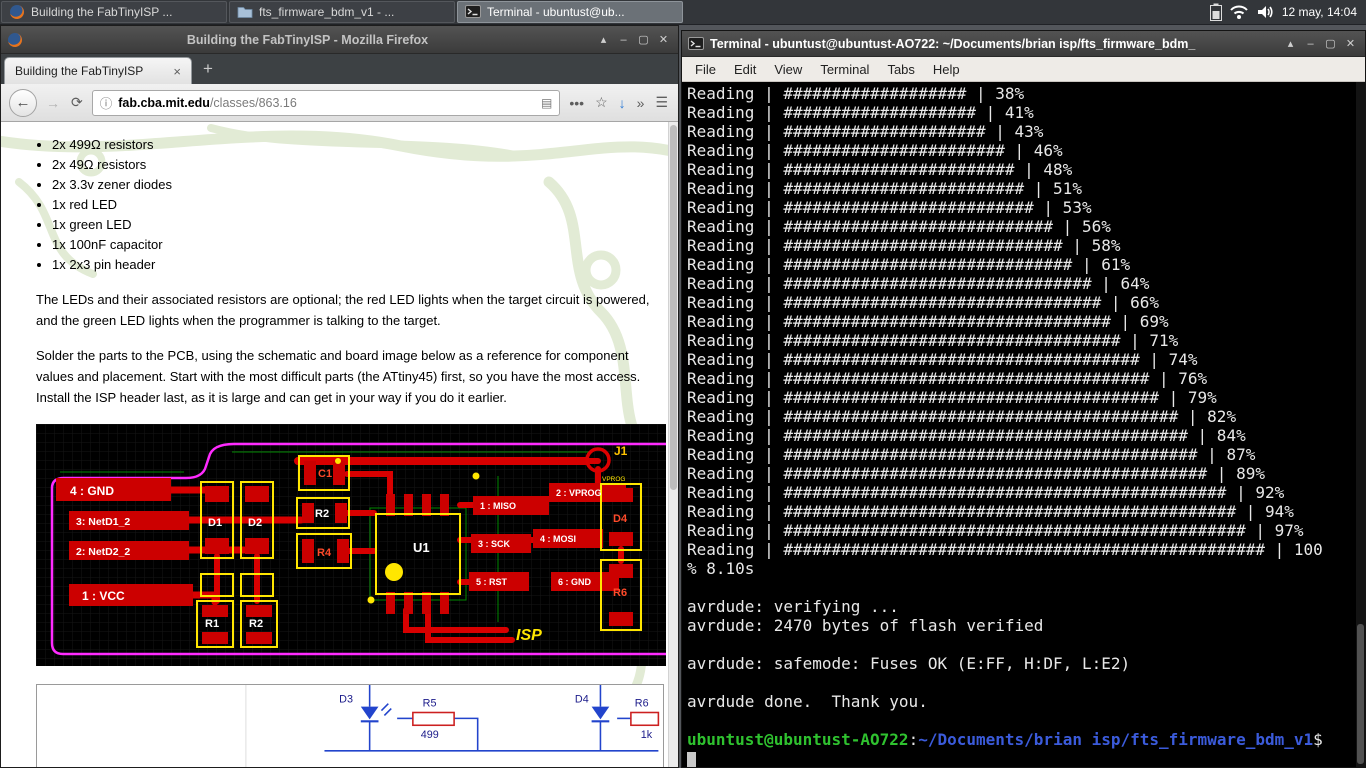 The image size is (1366, 768). What do you see at coordinates (745, 69) in the screenshot?
I see `menu-edit: Edit` at bounding box center [745, 69].